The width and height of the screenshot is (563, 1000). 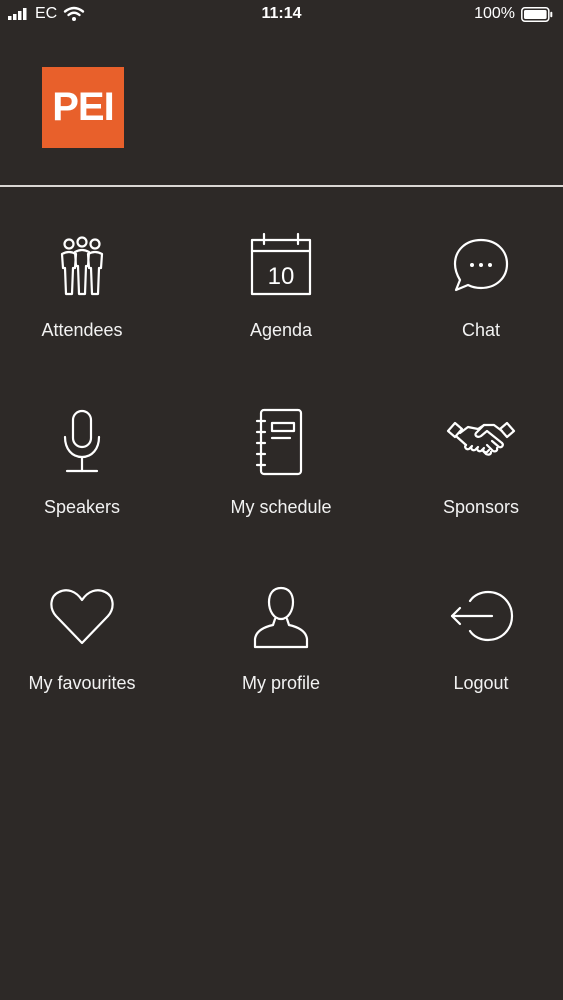 What do you see at coordinates (281, 507) in the screenshot?
I see `menu-item-label: My schedule` at bounding box center [281, 507].